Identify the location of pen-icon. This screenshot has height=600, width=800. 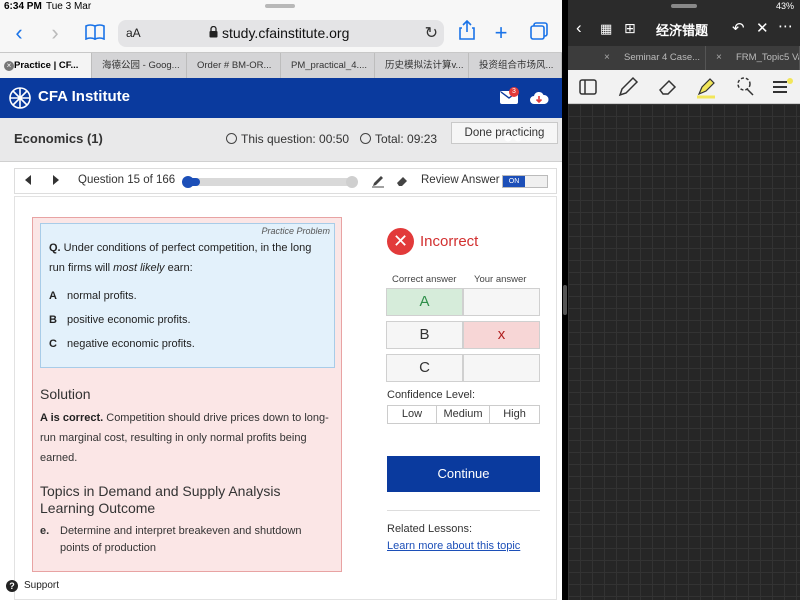
(378, 181).